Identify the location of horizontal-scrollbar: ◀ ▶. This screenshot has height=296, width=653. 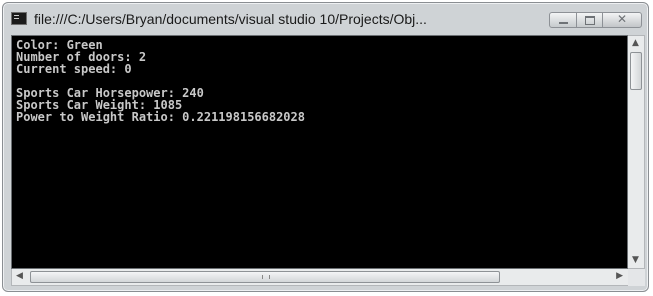
(319, 277).